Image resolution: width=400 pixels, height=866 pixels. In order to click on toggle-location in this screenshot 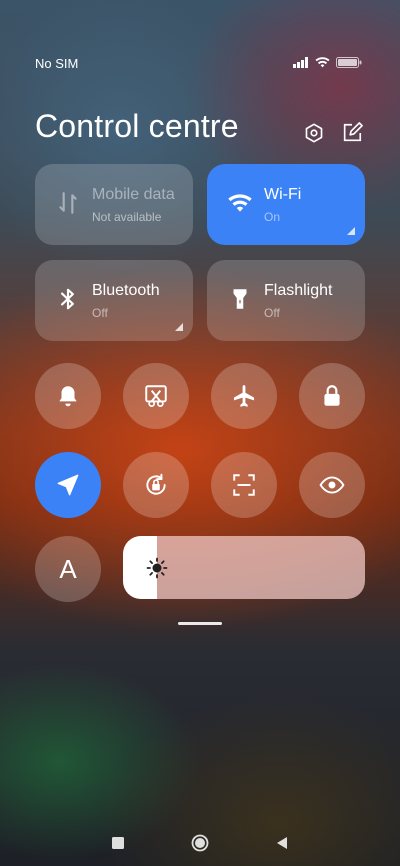, I will do `click(68, 485)`.